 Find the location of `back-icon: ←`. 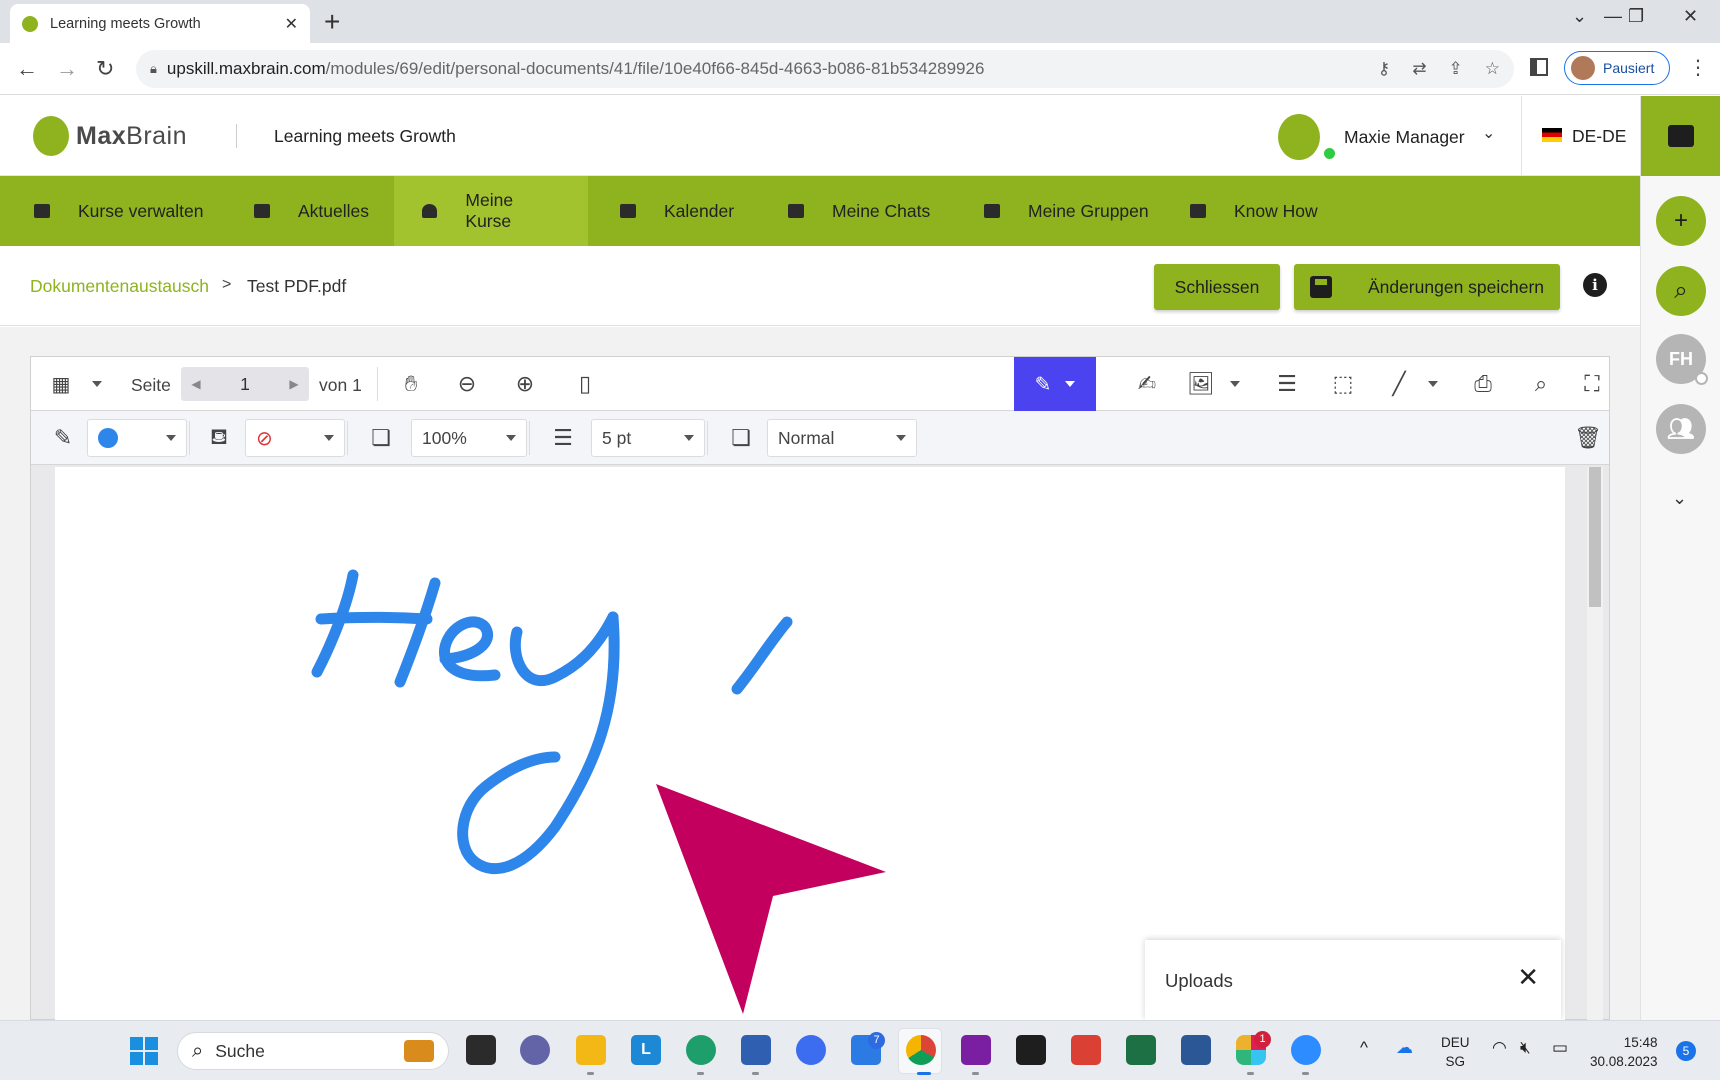

back-icon: ← is located at coordinates (27, 69).